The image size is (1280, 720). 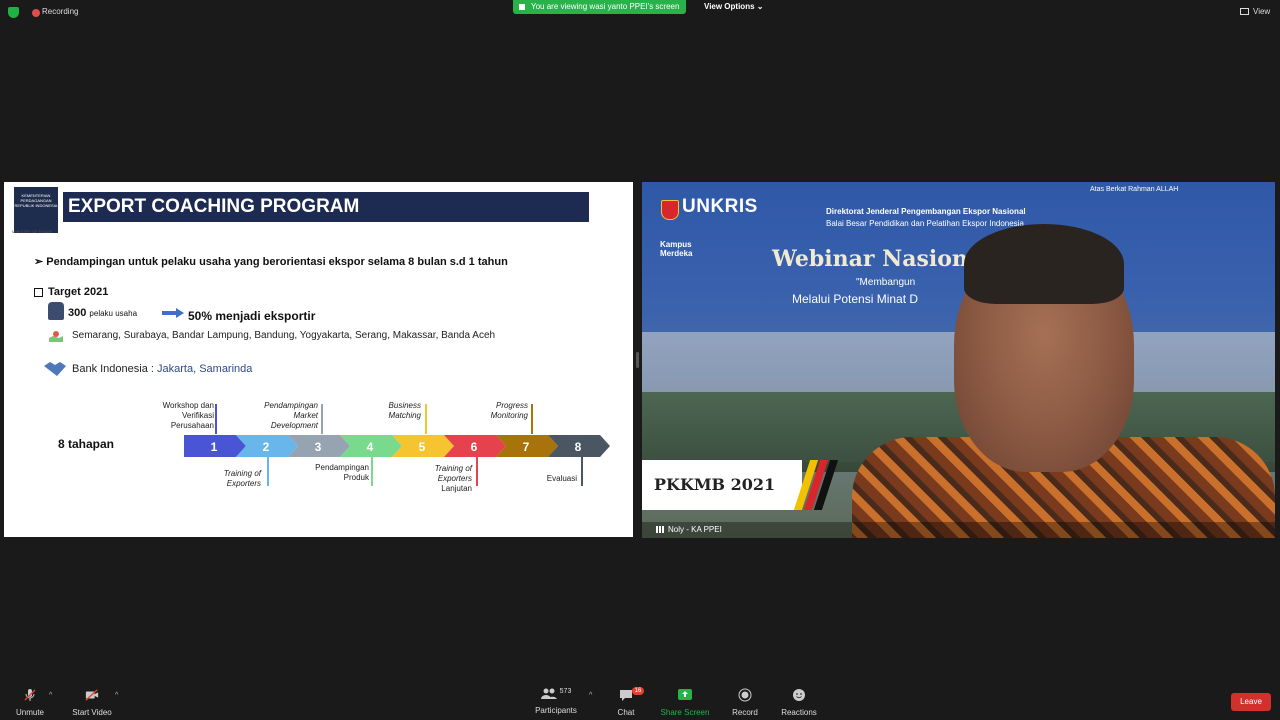 What do you see at coordinates (13, 12) in the screenshot?
I see `security-shield-icon` at bounding box center [13, 12].